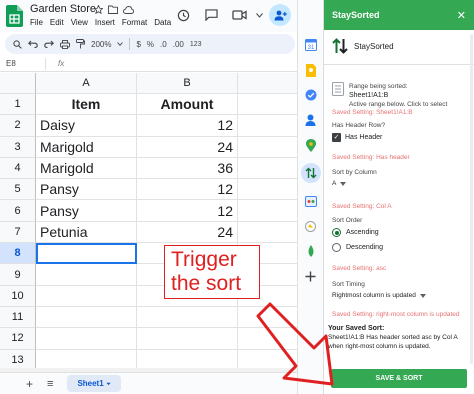 The height and width of the screenshot is (394, 474). I want to click on document-title: Garden Store, so click(63, 9).